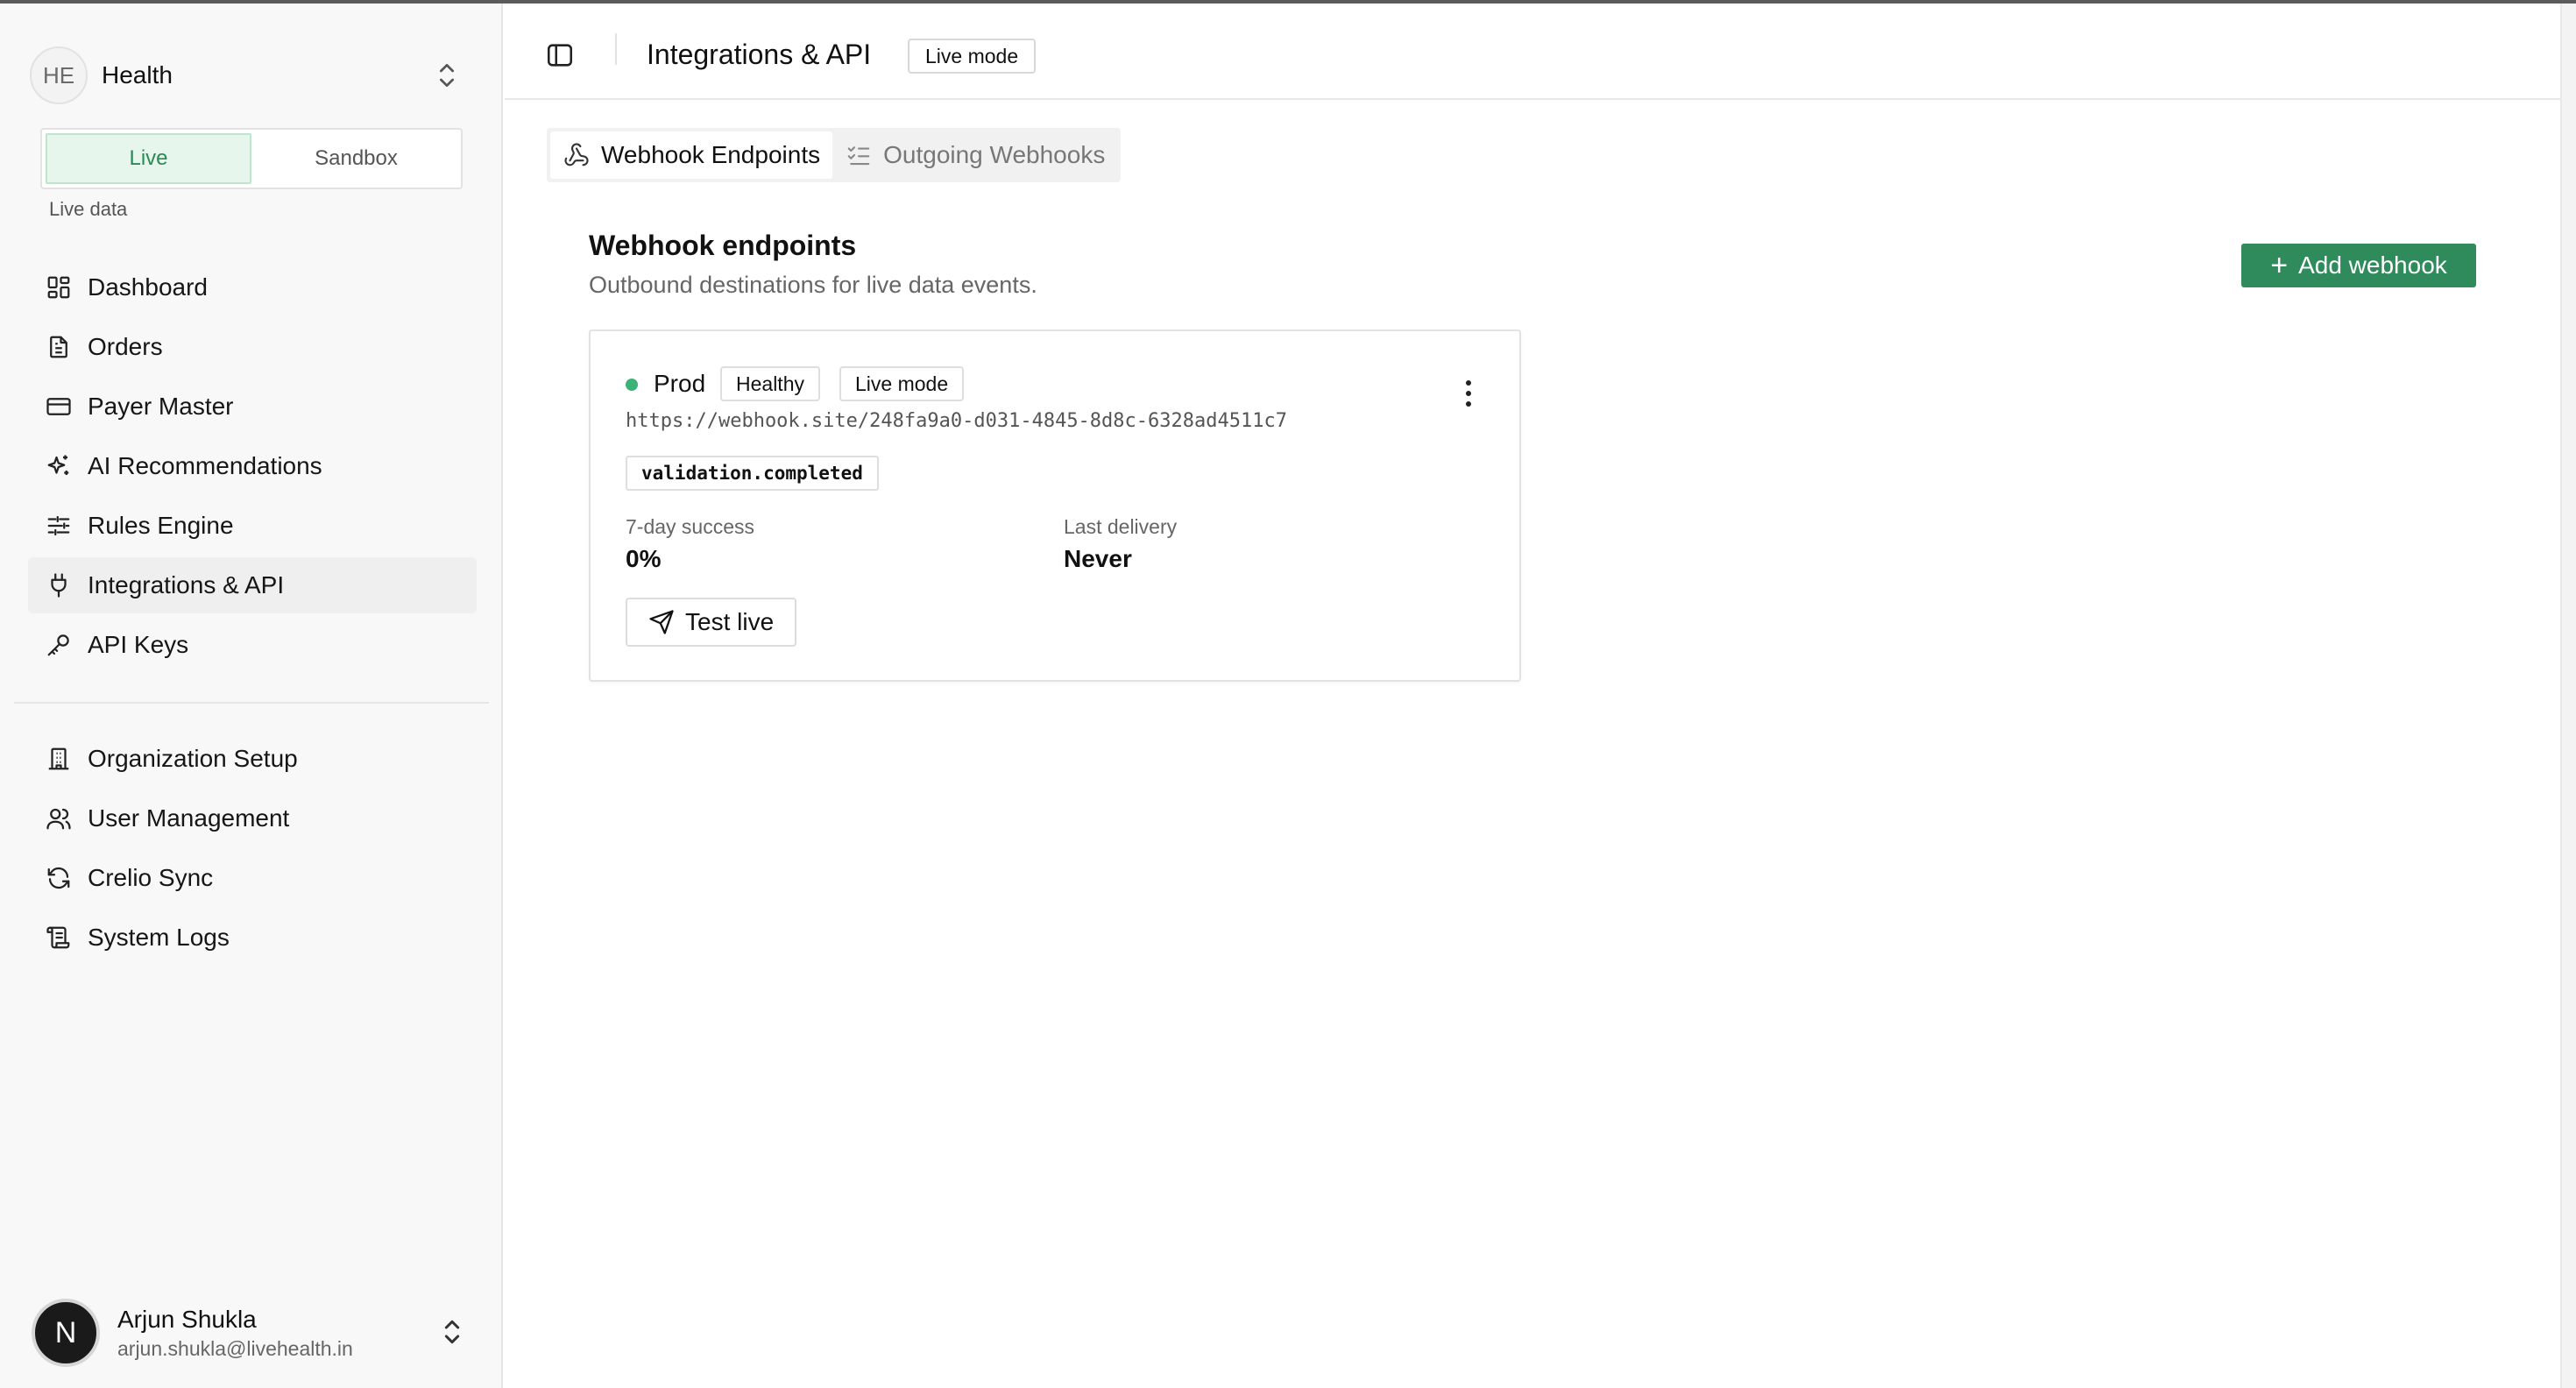 Image resolution: width=2576 pixels, height=1388 pixels. Describe the element at coordinates (59, 287) in the screenshot. I see `dashboard-icon` at that location.